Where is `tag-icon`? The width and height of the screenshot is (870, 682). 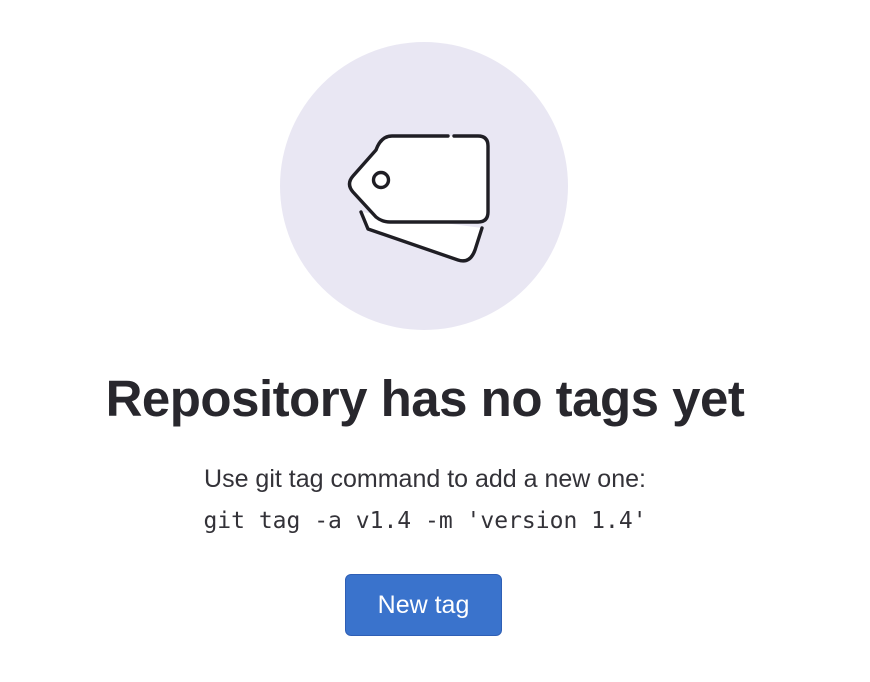 tag-icon is located at coordinates (418, 198).